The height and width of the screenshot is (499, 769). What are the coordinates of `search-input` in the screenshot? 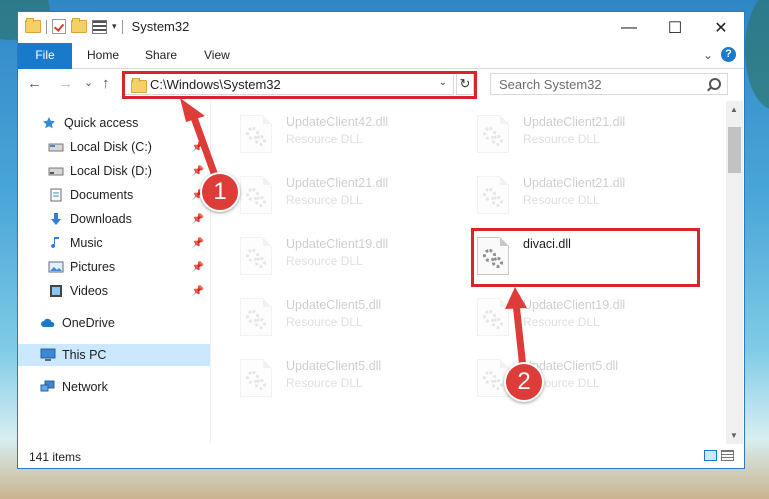 It's located at (599, 84).